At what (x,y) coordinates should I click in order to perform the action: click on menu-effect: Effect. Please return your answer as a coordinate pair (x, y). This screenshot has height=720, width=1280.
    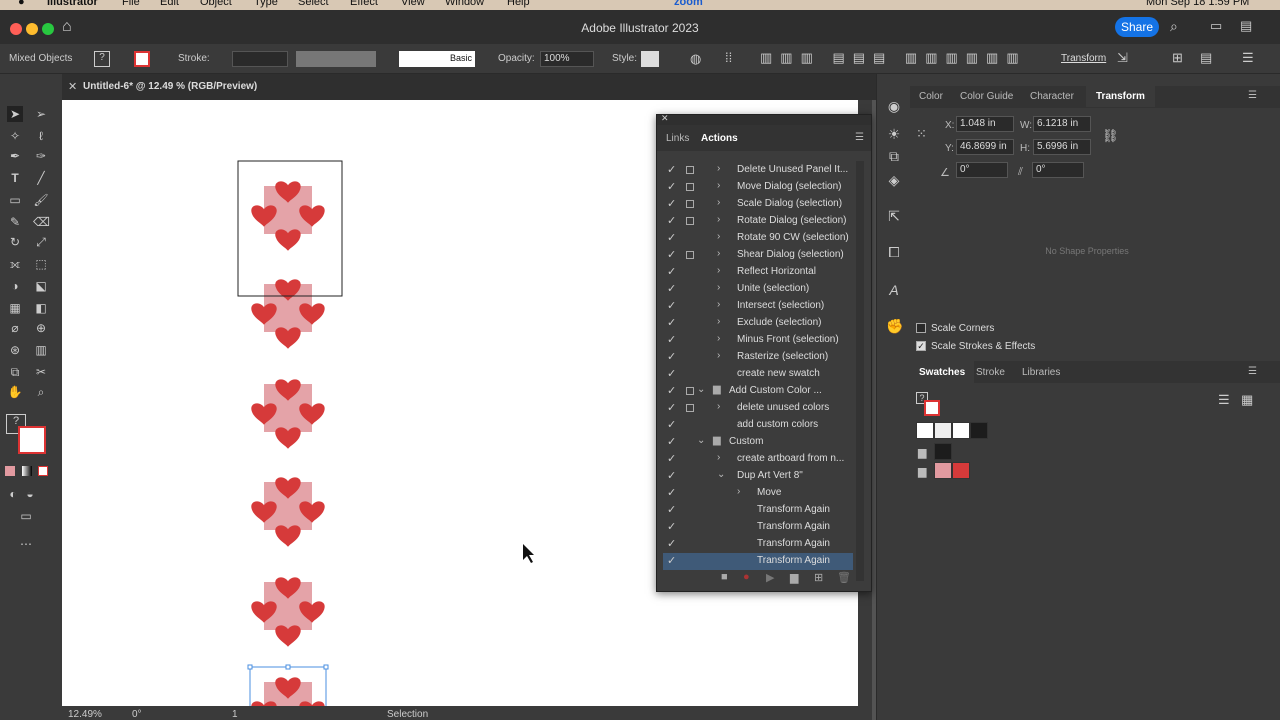
    Looking at the image, I should click on (364, 4).